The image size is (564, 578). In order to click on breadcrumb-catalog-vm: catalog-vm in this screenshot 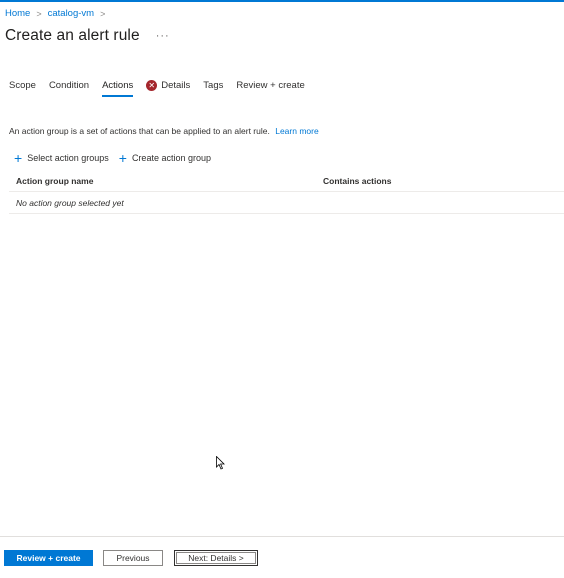, I will do `click(71, 13)`.